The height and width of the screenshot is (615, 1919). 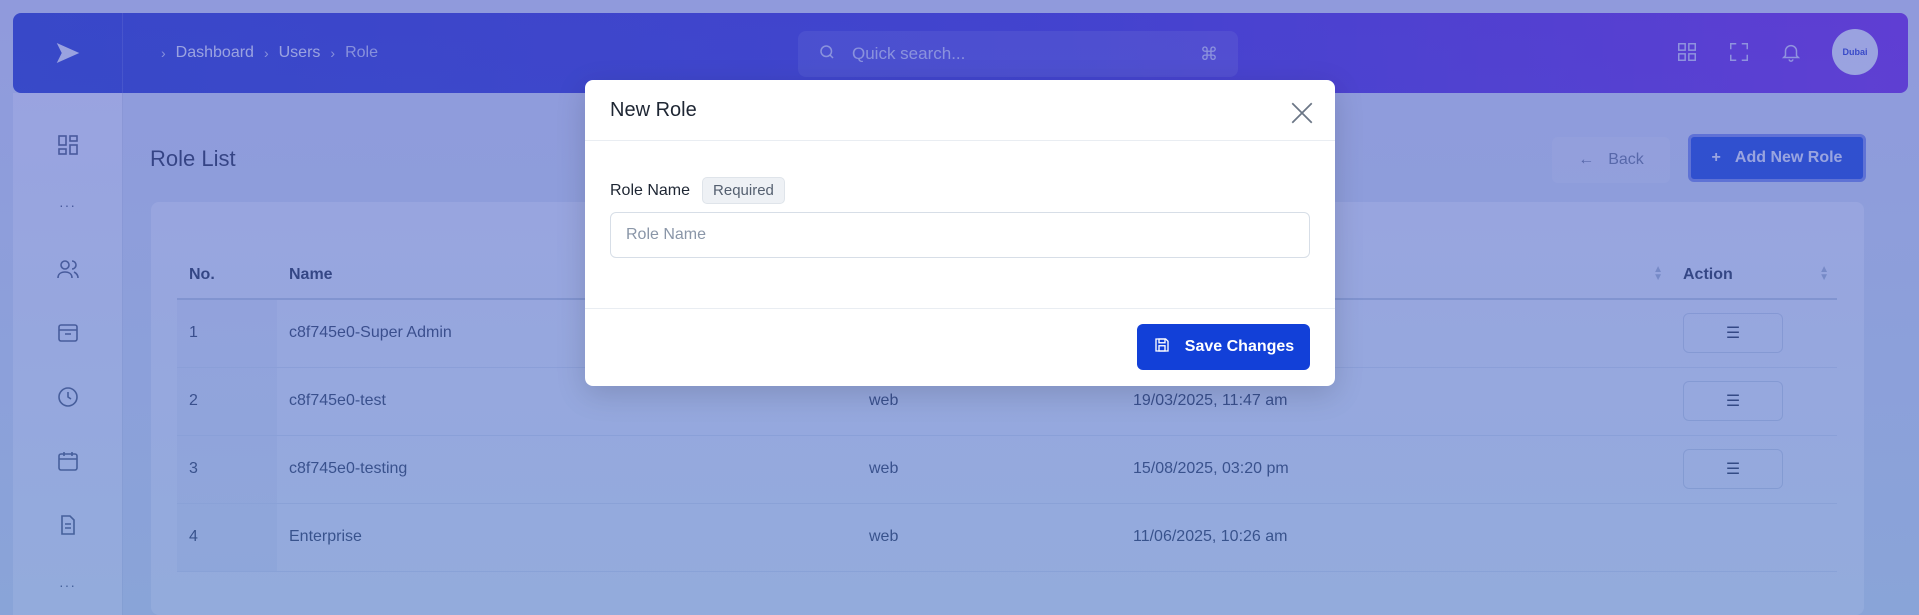 I want to click on save-changes-button: Save Changes, so click(x=1223, y=347).